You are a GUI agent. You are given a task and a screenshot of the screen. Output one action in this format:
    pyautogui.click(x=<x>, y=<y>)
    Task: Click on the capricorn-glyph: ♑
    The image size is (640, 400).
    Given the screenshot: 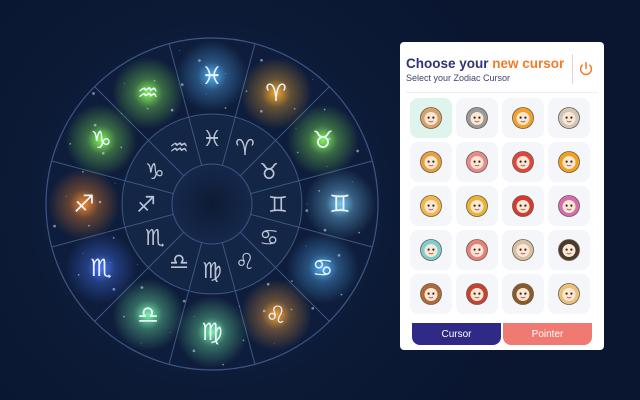 What is the action you would take?
    pyautogui.click(x=155, y=172)
    